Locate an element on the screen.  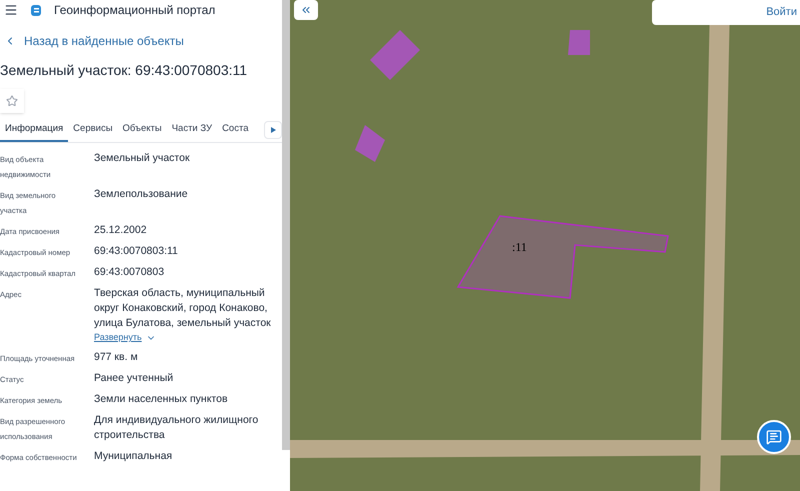
parcel-label: :11 is located at coordinates (519, 247).